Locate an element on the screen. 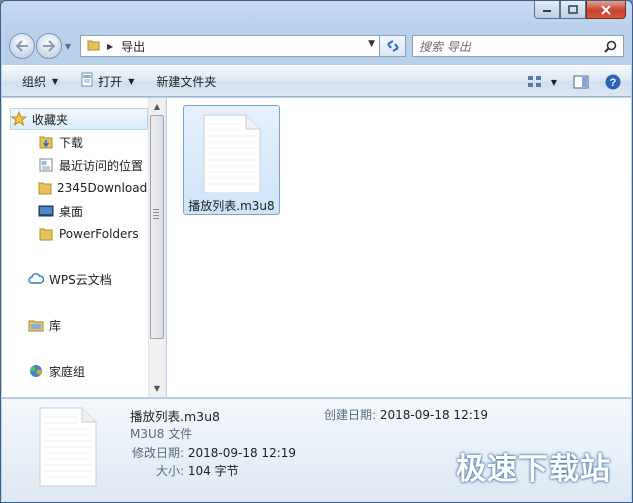 This screenshot has width=633, height=503. forward-button is located at coordinates (49, 46).